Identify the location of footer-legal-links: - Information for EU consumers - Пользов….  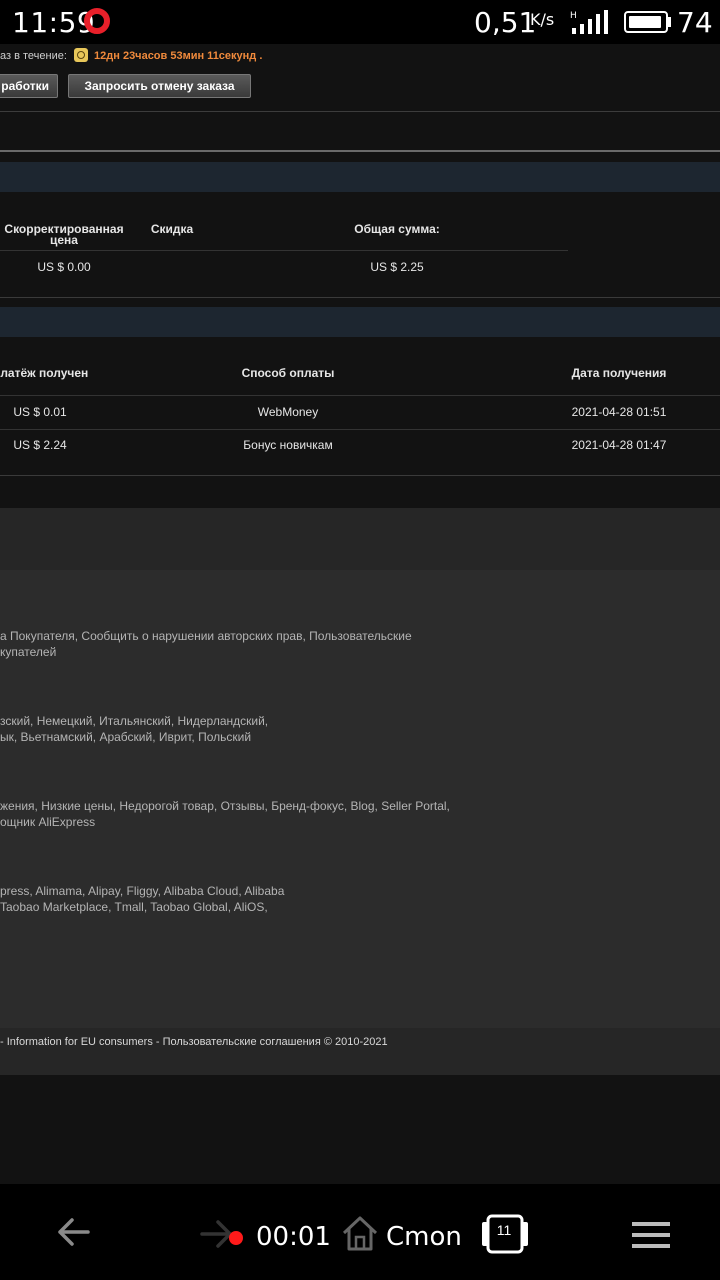
(194, 1042).